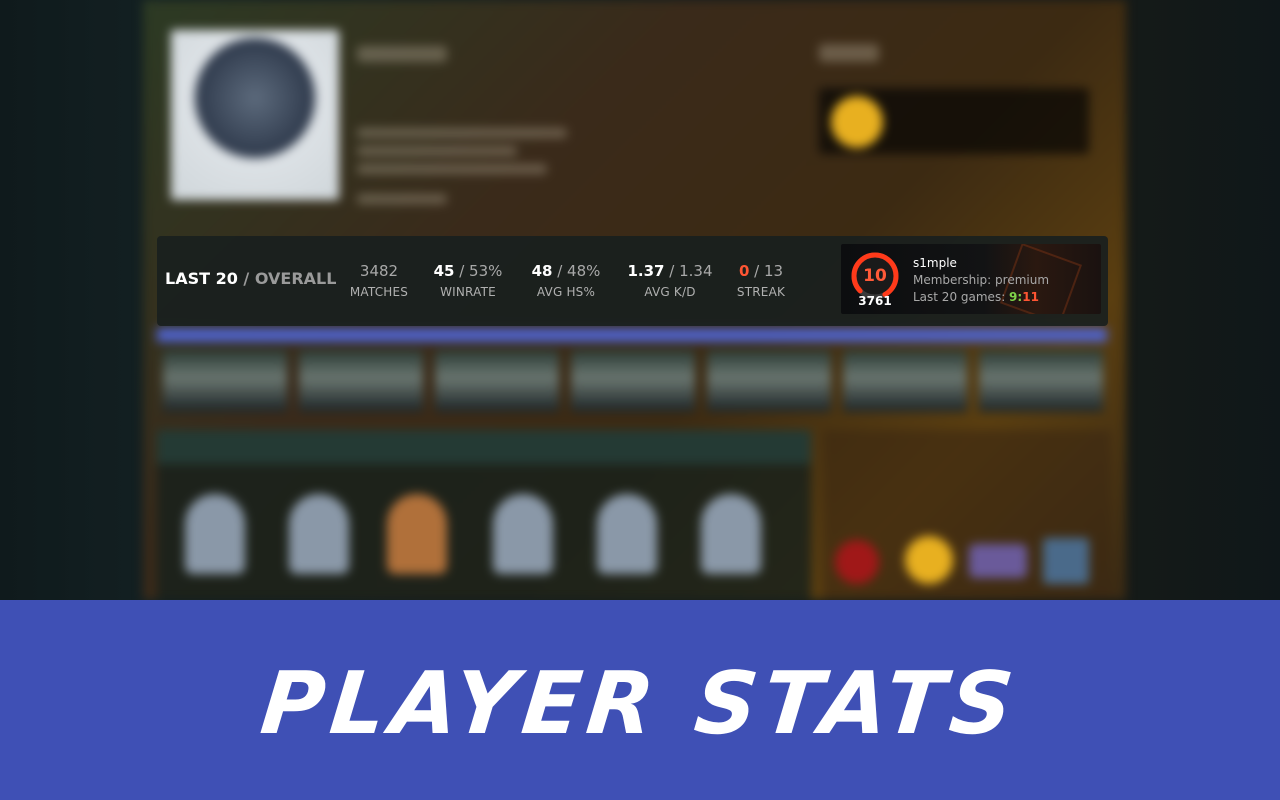  I want to click on streak-value: 0 / 13, so click(761, 271).